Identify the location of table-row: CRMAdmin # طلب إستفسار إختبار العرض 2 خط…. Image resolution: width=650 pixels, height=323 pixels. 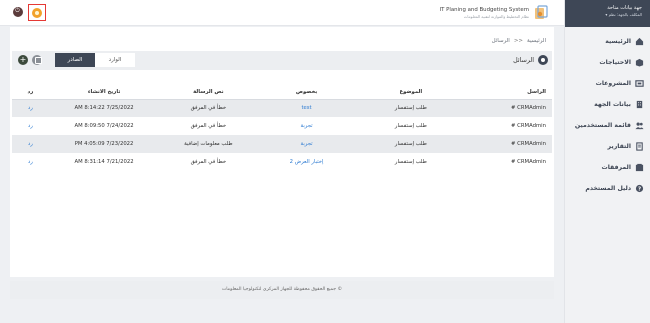
(282, 162).